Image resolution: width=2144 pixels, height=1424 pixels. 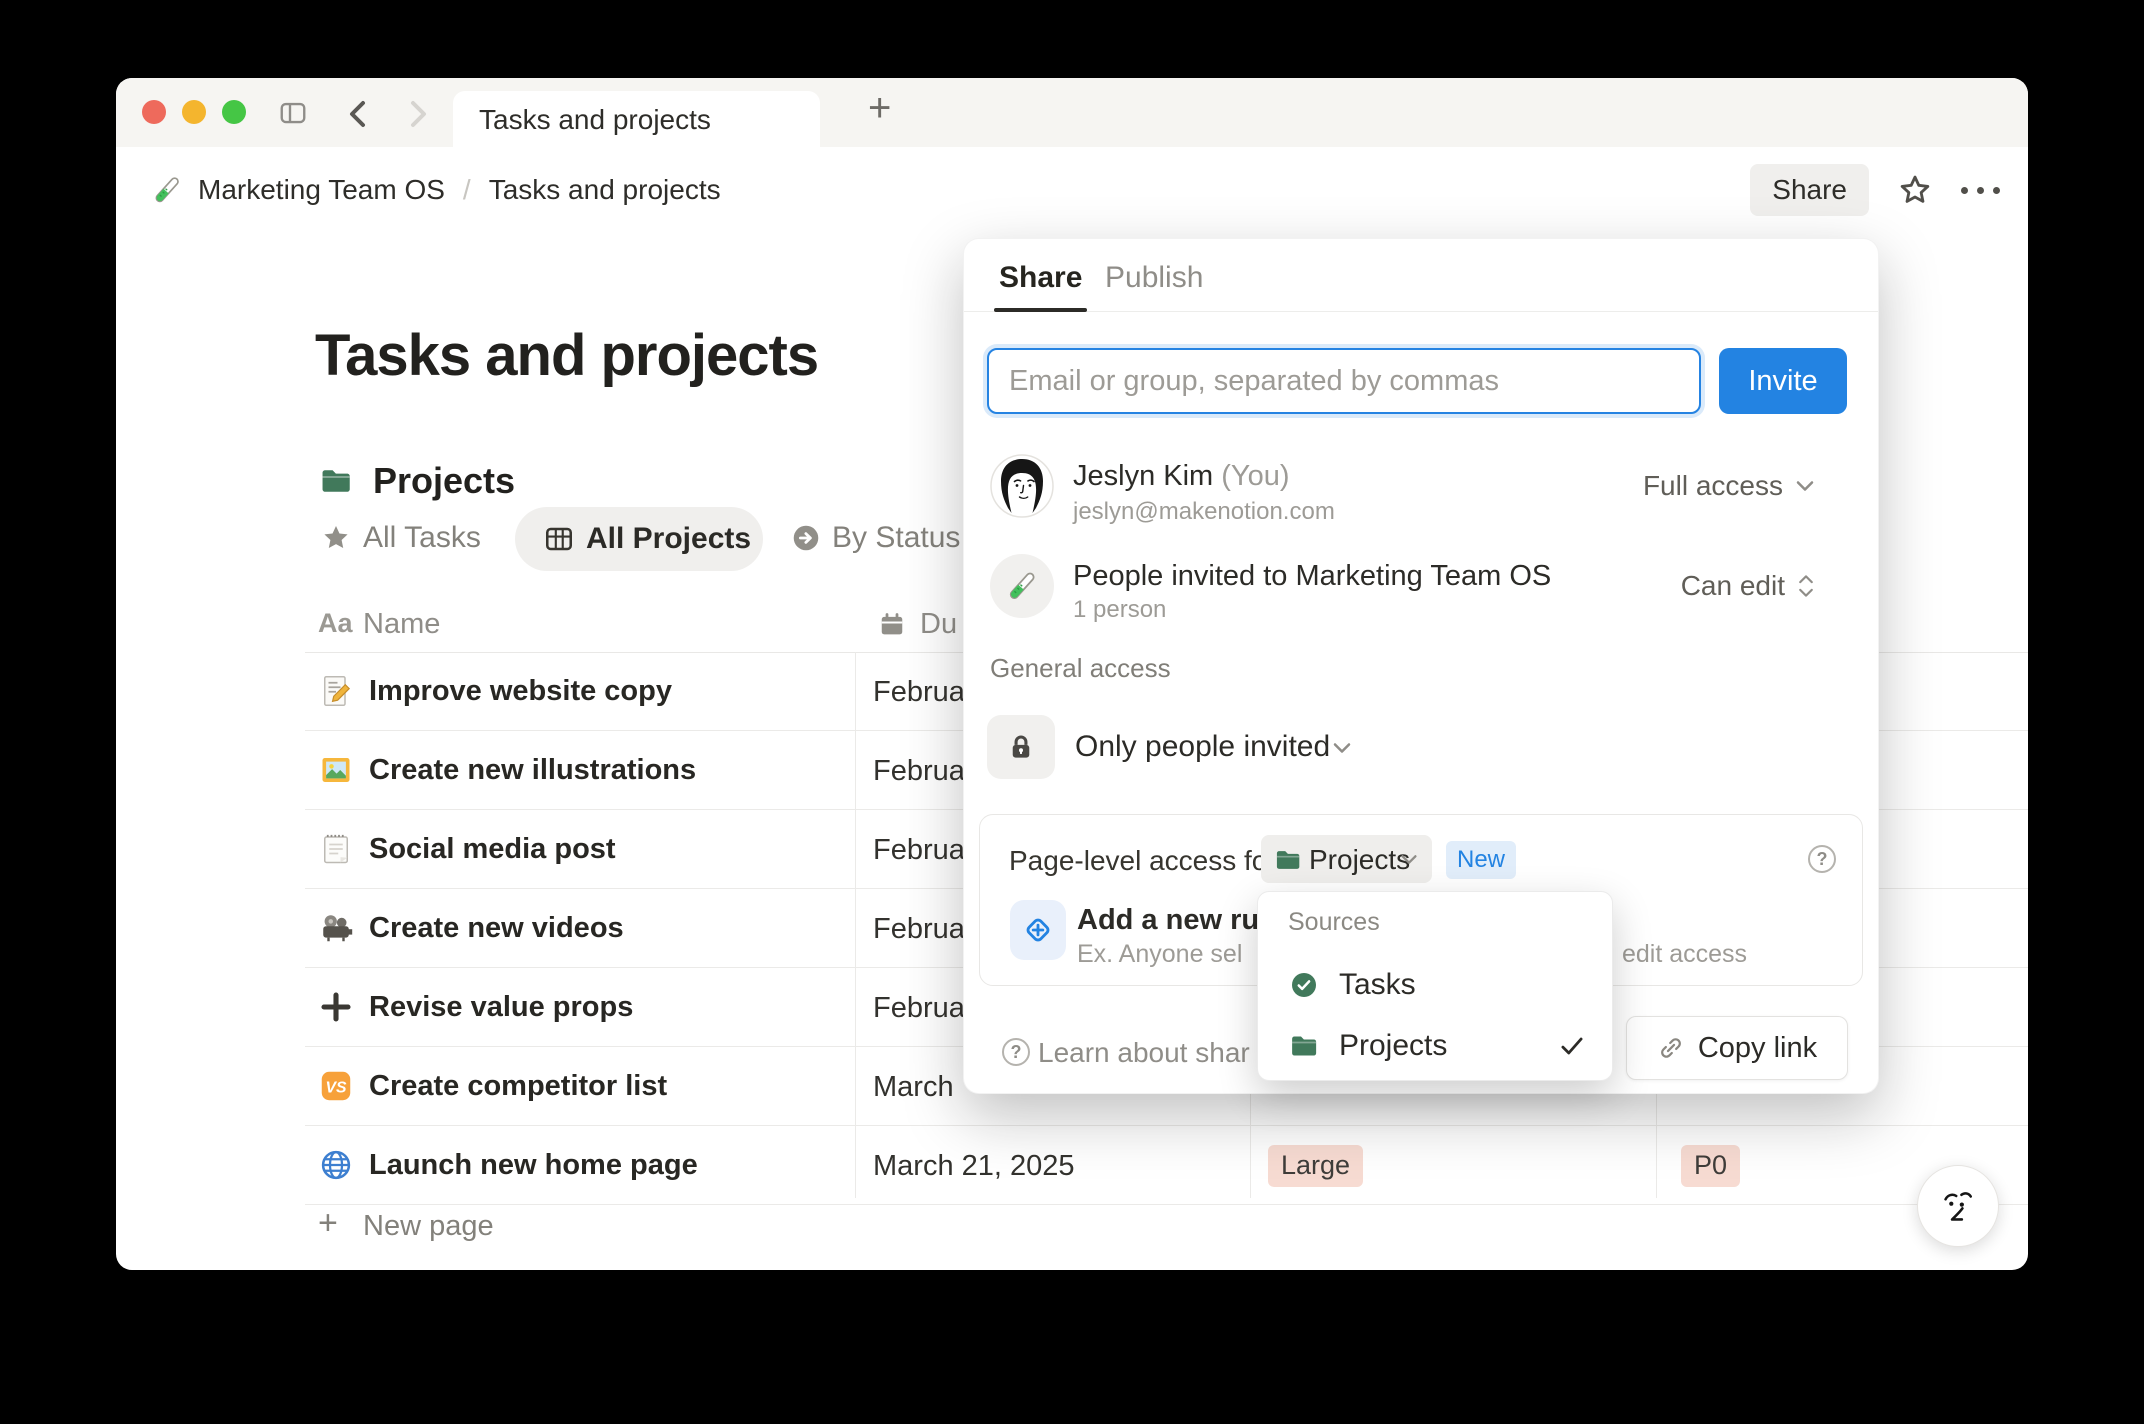 What do you see at coordinates (806, 538) in the screenshot?
I see `arrow-circle-icon` at bounding box center [806, 538].